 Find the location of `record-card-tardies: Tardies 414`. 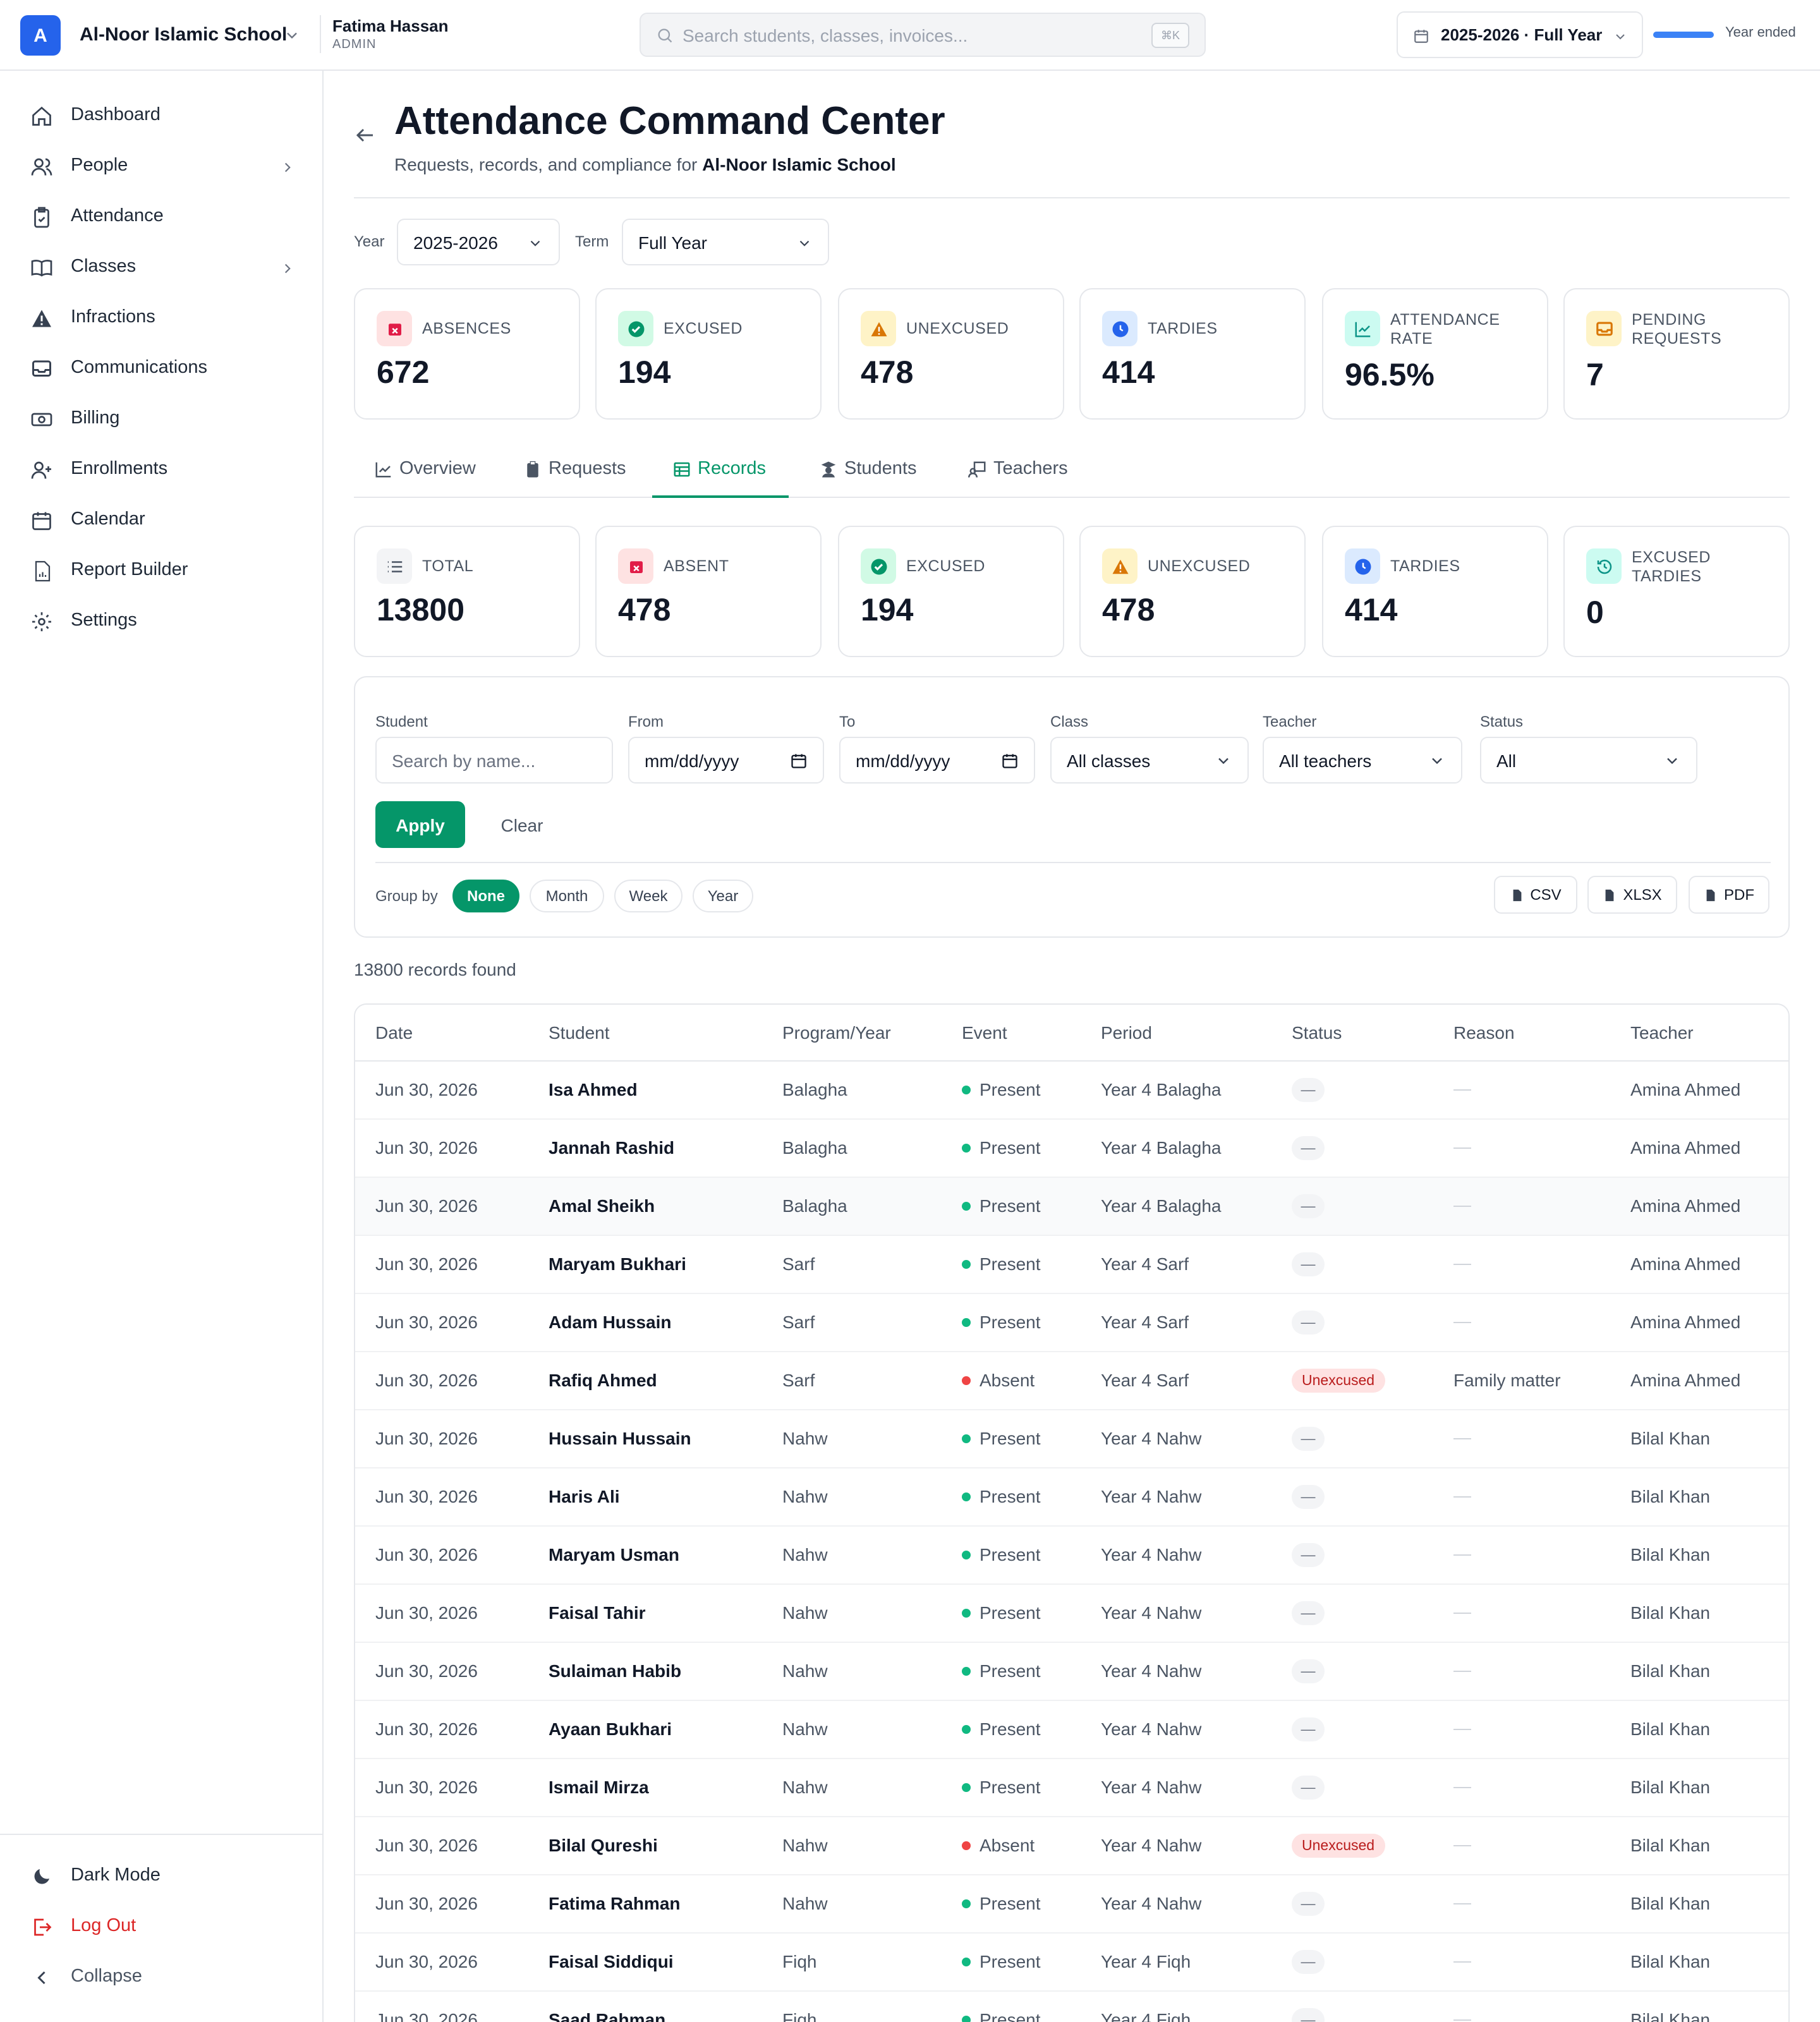

record-card-tardies: Tardies 414 is located at coordinates (1435, 591).